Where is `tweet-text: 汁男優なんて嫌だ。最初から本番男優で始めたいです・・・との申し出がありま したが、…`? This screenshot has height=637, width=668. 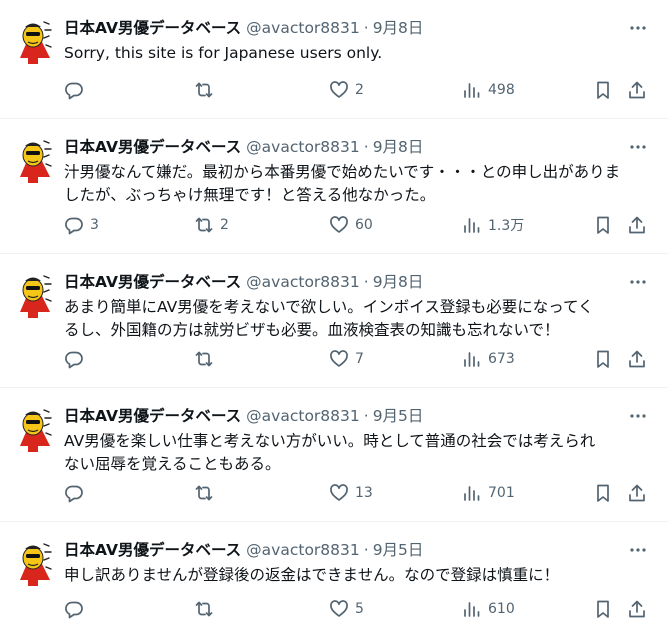
tweet-text: 汁男優なんて嫌だ。最初から本番男優で始めたいです・・・との申し出がありま したが、… is located at coordinates (359, 184).